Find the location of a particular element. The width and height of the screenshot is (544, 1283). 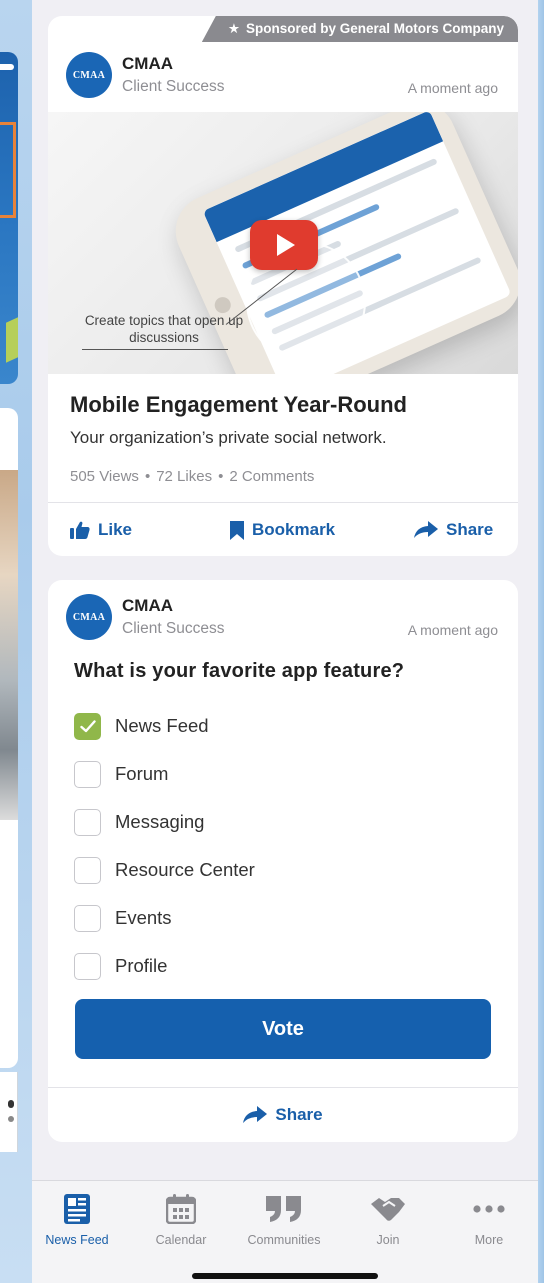

more-dots-icon is located at coordinates (489, 1209).